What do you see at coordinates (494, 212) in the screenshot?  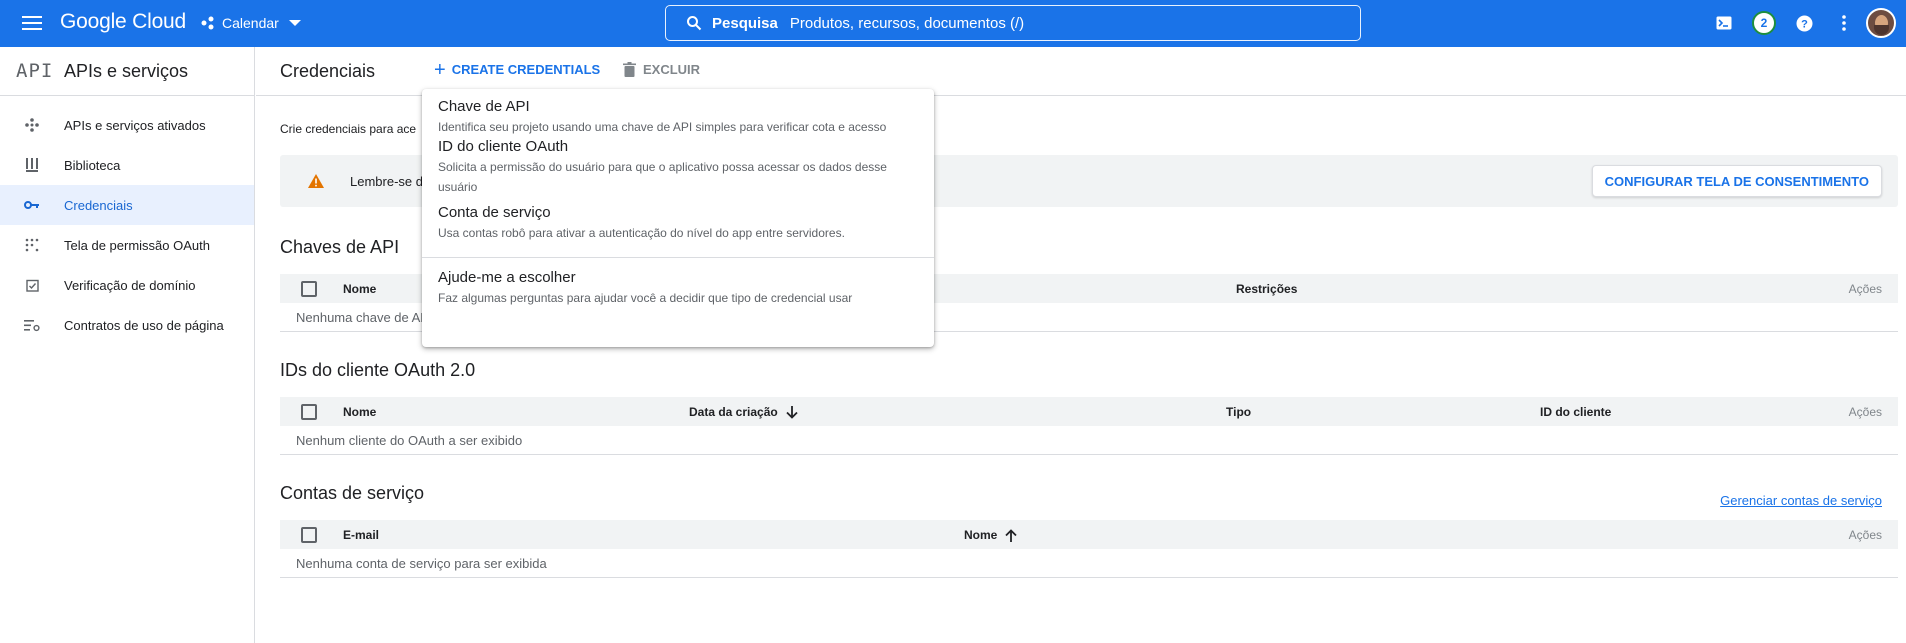 I see `menu-item-title: Conta de serviço` at bounding box center [494, 212].